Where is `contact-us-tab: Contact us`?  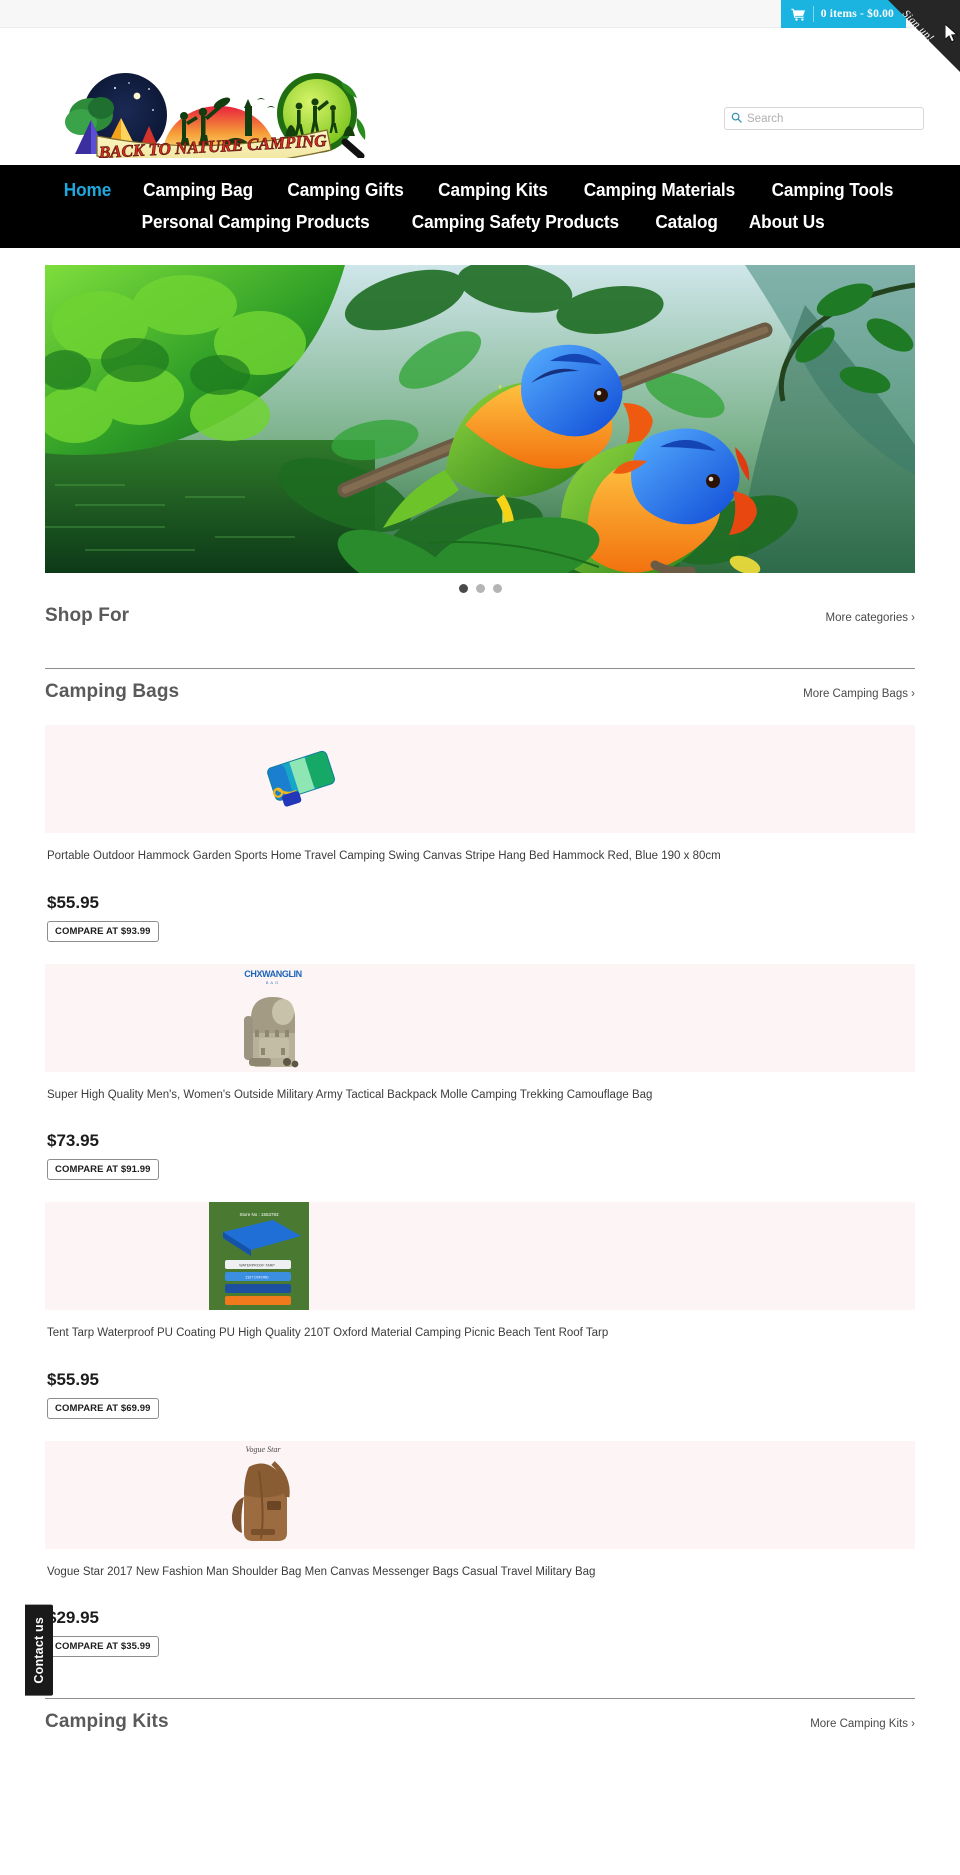
contact-us-tab: Contact us is located at coordinates (39, 1650).